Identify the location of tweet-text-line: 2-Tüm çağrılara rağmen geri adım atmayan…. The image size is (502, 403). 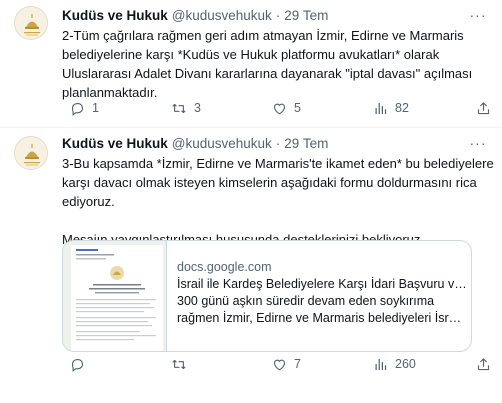
(263, 35).